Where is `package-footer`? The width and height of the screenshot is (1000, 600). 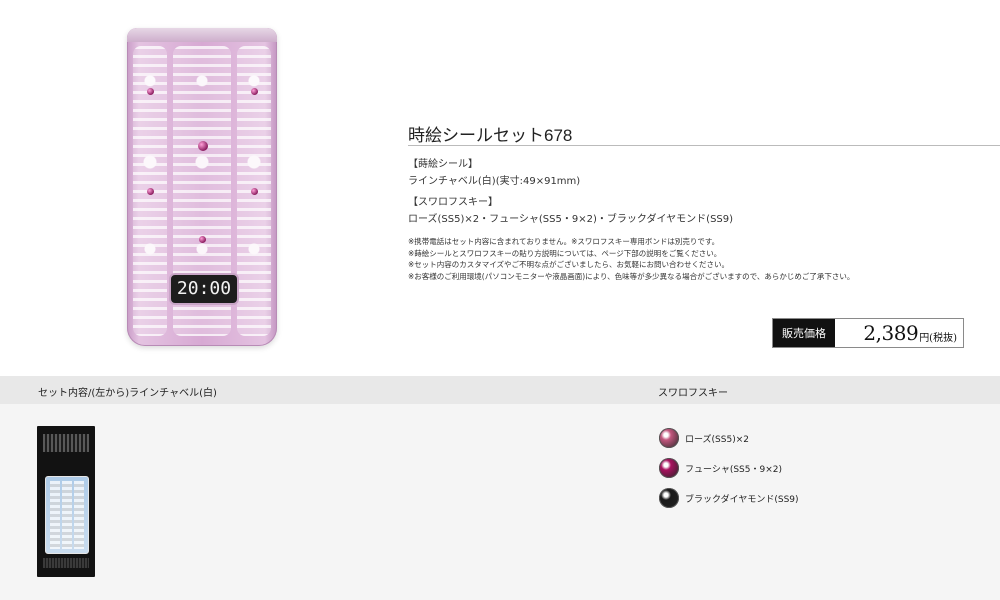
package-footer is located at coordinates (66, 563).